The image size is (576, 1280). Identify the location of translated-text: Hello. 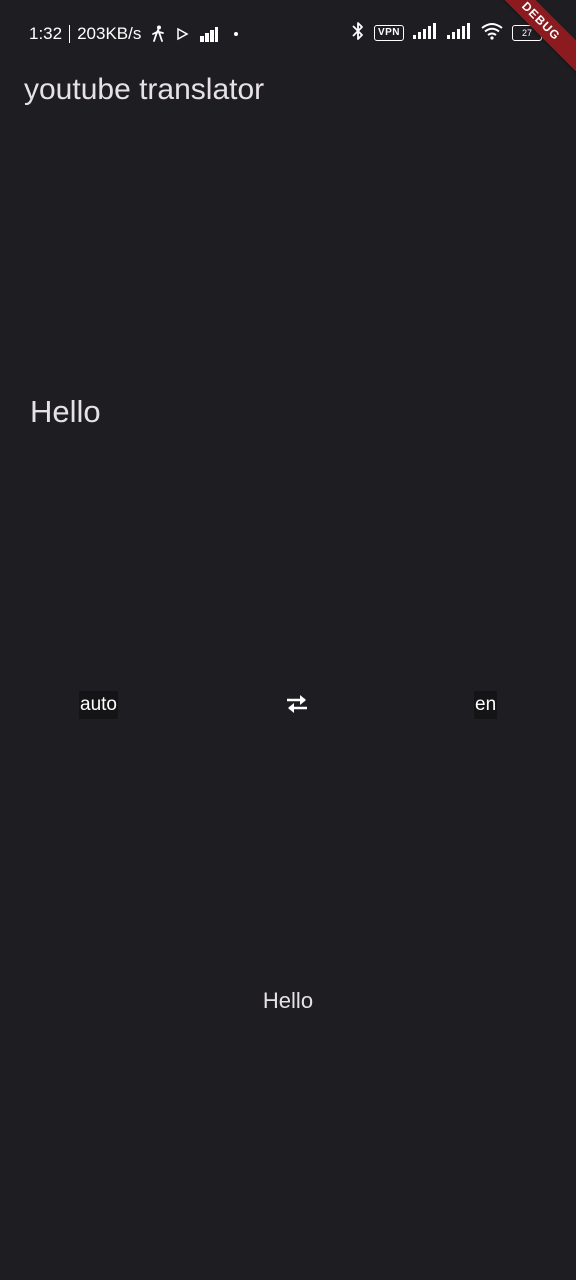
(288, 1000).